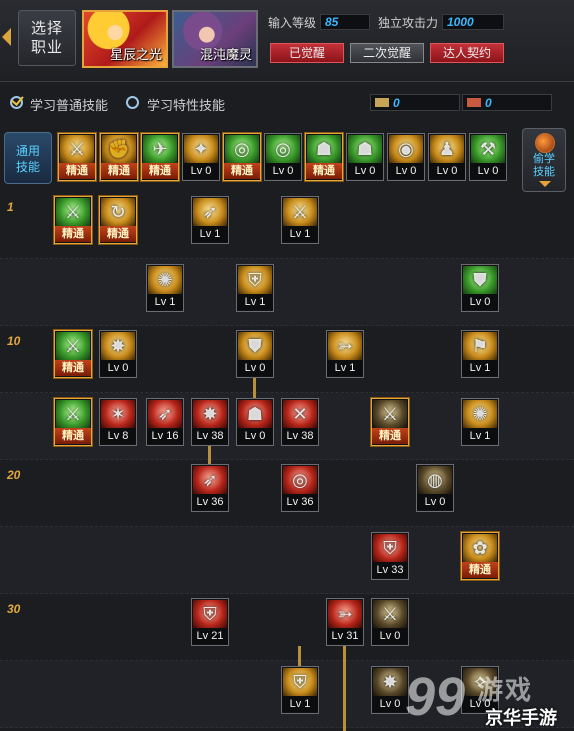 This screenshot has width=574, height=731. I want to click on skill-tile: ➶ Lv 36, so click(210, 488).